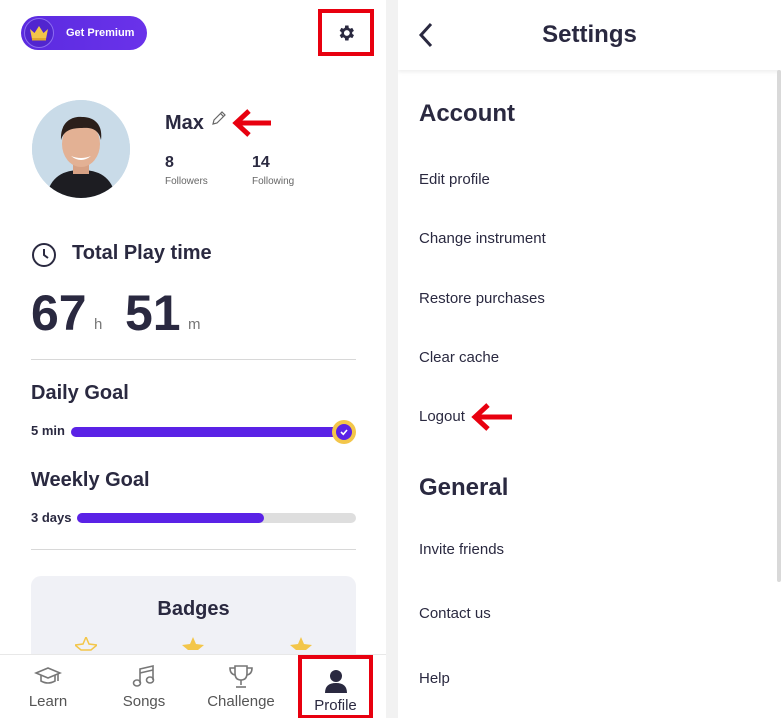  Describe the element at coordinates (193, 686) in the screenshot. I see `bottom-tab-bar: Learn Songs Challenge Profile` at that location.